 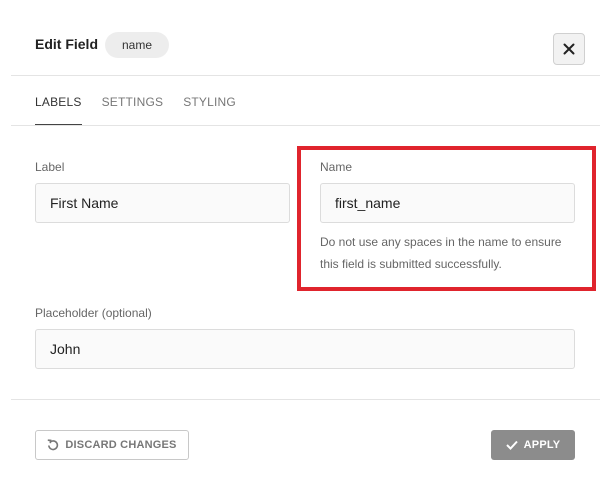 What do you see at coordinates (209, 109) in the screenshot?
I see `tab-styling: STYLING` at bounding box center [209, 109].